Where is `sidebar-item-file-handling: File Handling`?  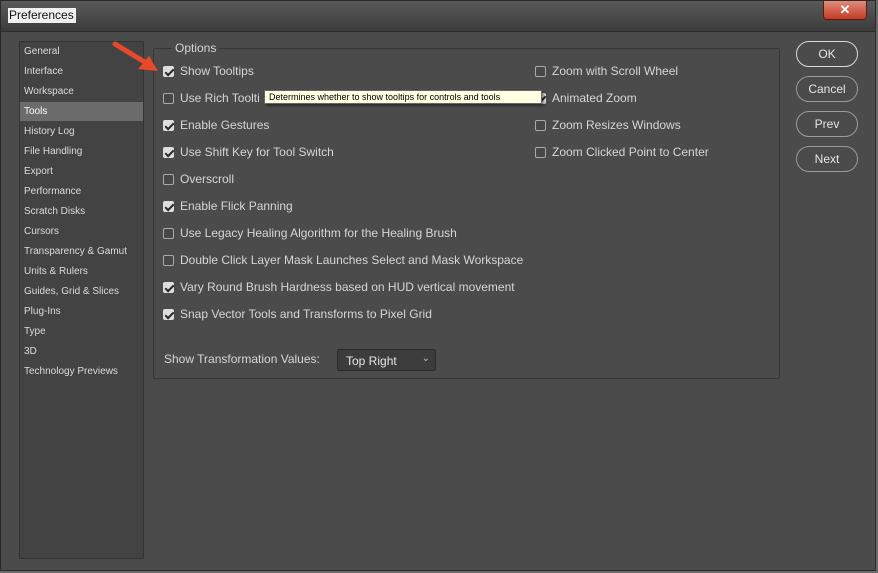 sidebar-item-file-handling: File Handling is located at coordinates (81, 151).